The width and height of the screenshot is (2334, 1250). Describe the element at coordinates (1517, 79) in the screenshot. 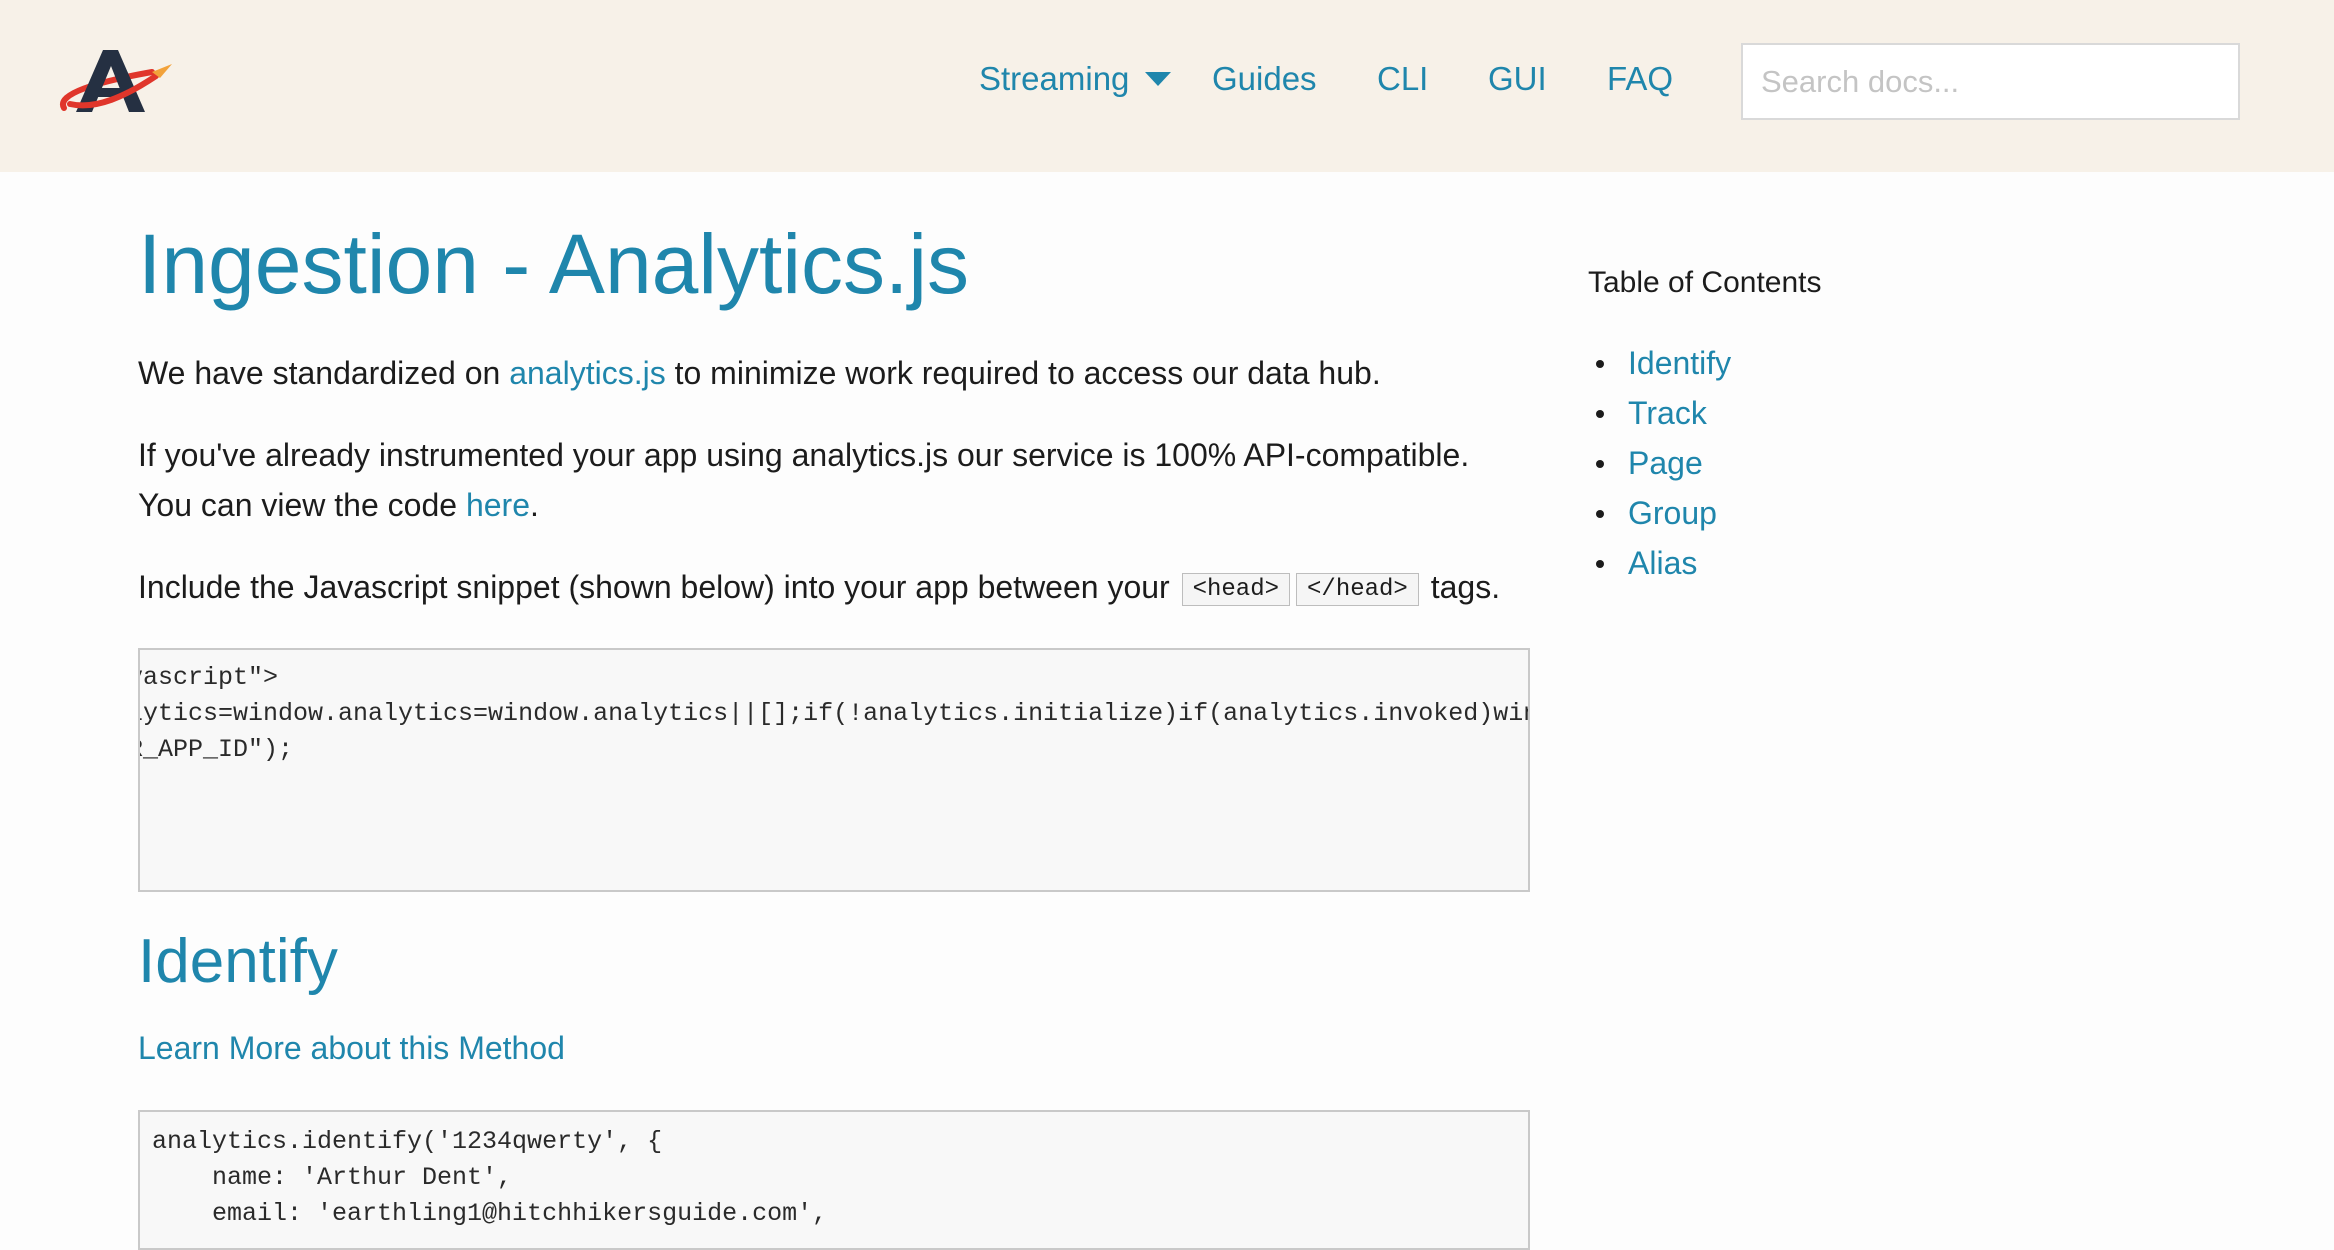

I see `nav-gui: GUI` at that location.